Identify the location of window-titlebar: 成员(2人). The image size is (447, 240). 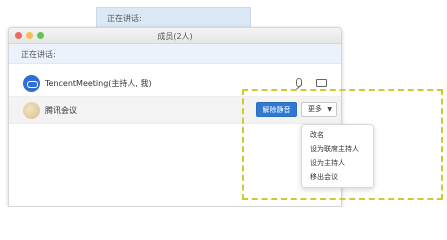
(175, 36).